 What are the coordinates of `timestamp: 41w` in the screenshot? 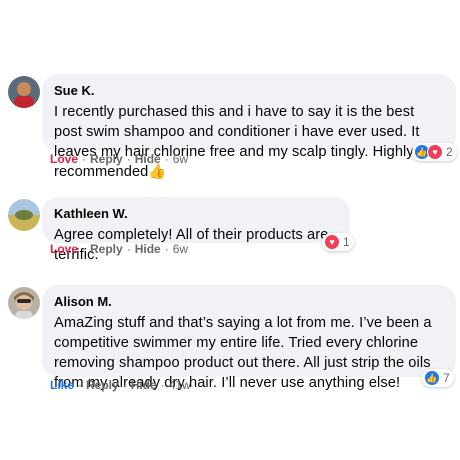 It's located at (180, 385).